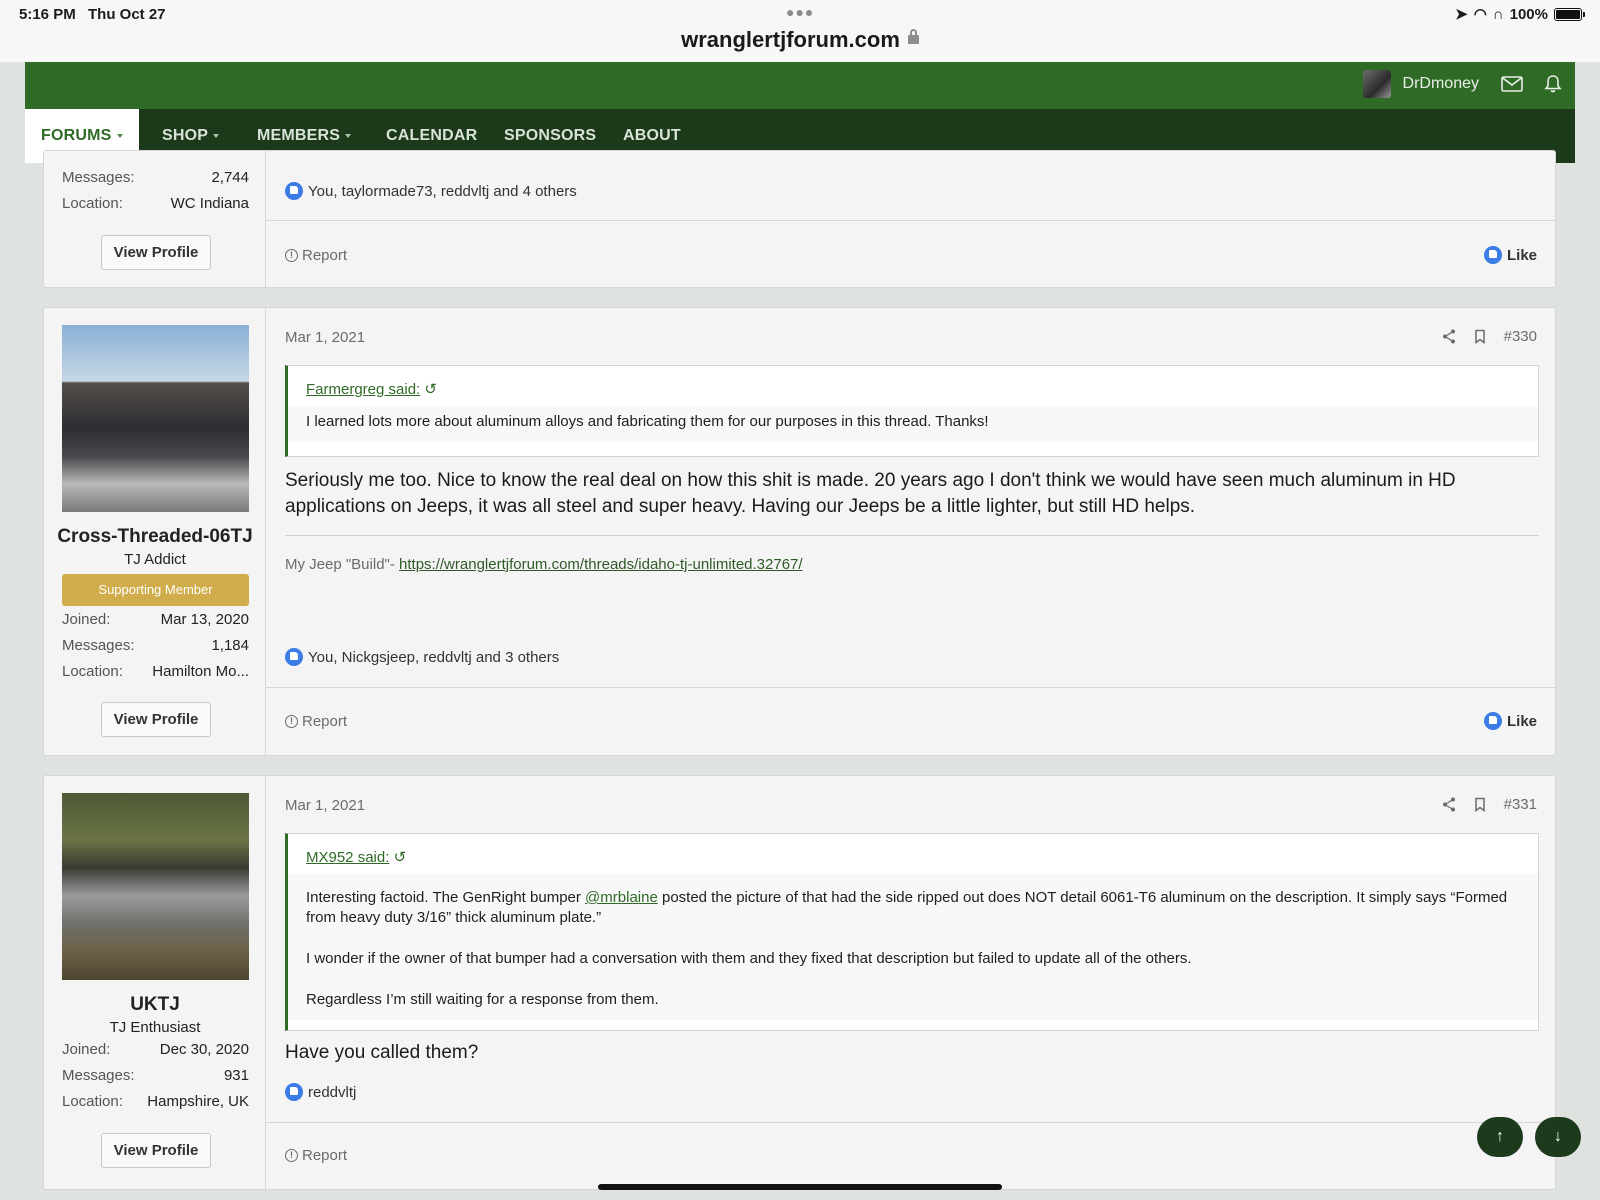 This screenshot has height=1200, width=1600. What do you see at coordinates (155, 1101) in the screenshot?
I see `stat-location: Location: Hampshire, UK` at bounding box center [155, 1101].